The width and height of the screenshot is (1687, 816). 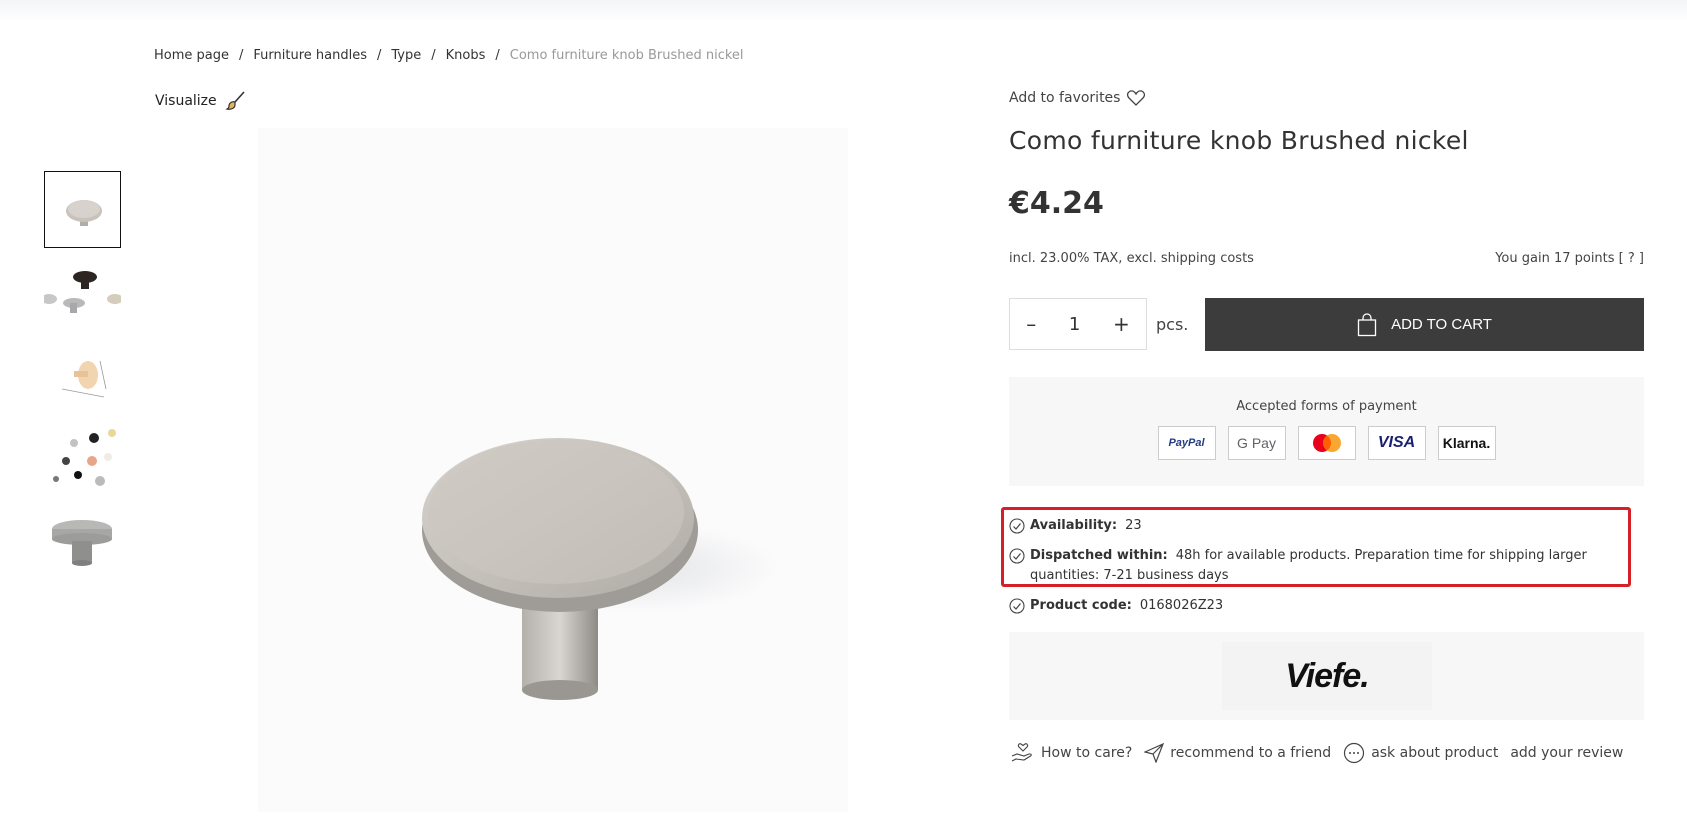 What do you see at coordinates (82, 461) in the screenshot?
I see `thumbnail-knob-collection` at bounding box center [82, 461].